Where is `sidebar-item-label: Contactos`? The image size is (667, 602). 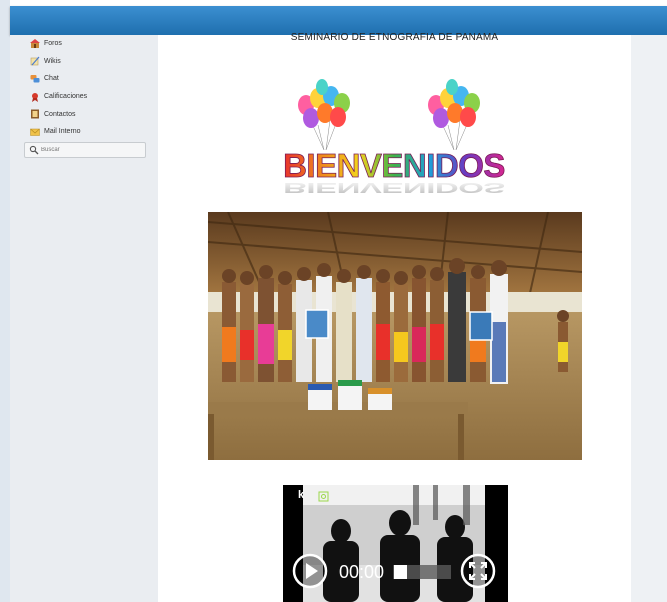 sidebar-item-label: Contactos is located at coordinates (60, 114).